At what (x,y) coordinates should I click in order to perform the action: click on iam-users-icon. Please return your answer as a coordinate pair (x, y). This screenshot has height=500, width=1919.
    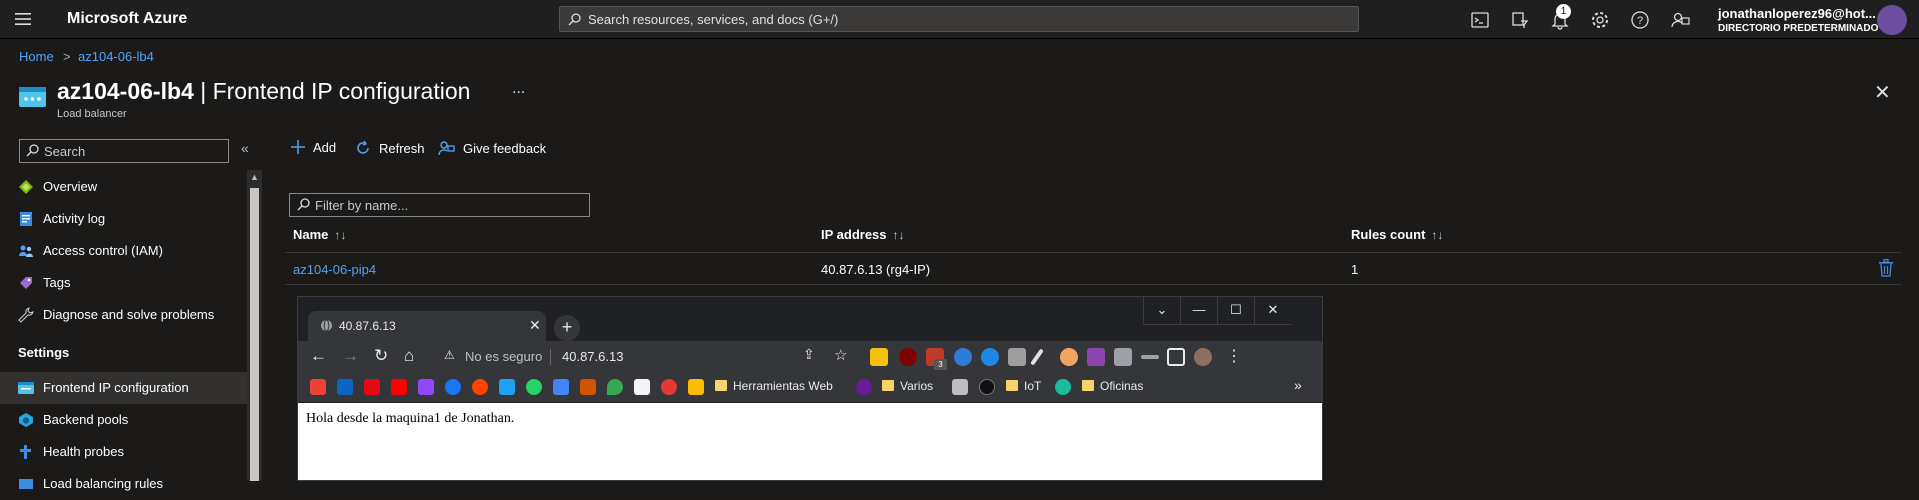
    Looking at the image, I should click on (26, 251).